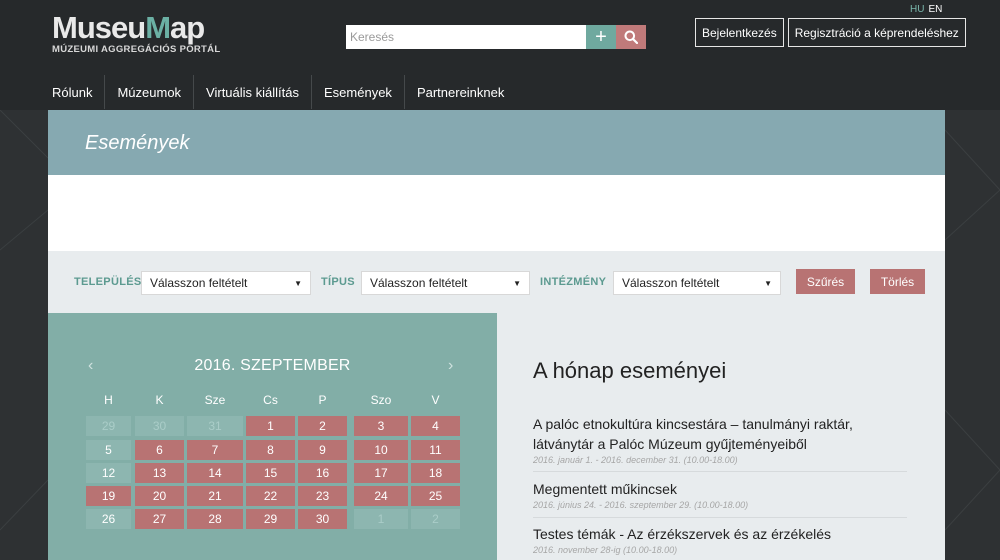  I want to click on weekday-label: P, so click(322, 400).